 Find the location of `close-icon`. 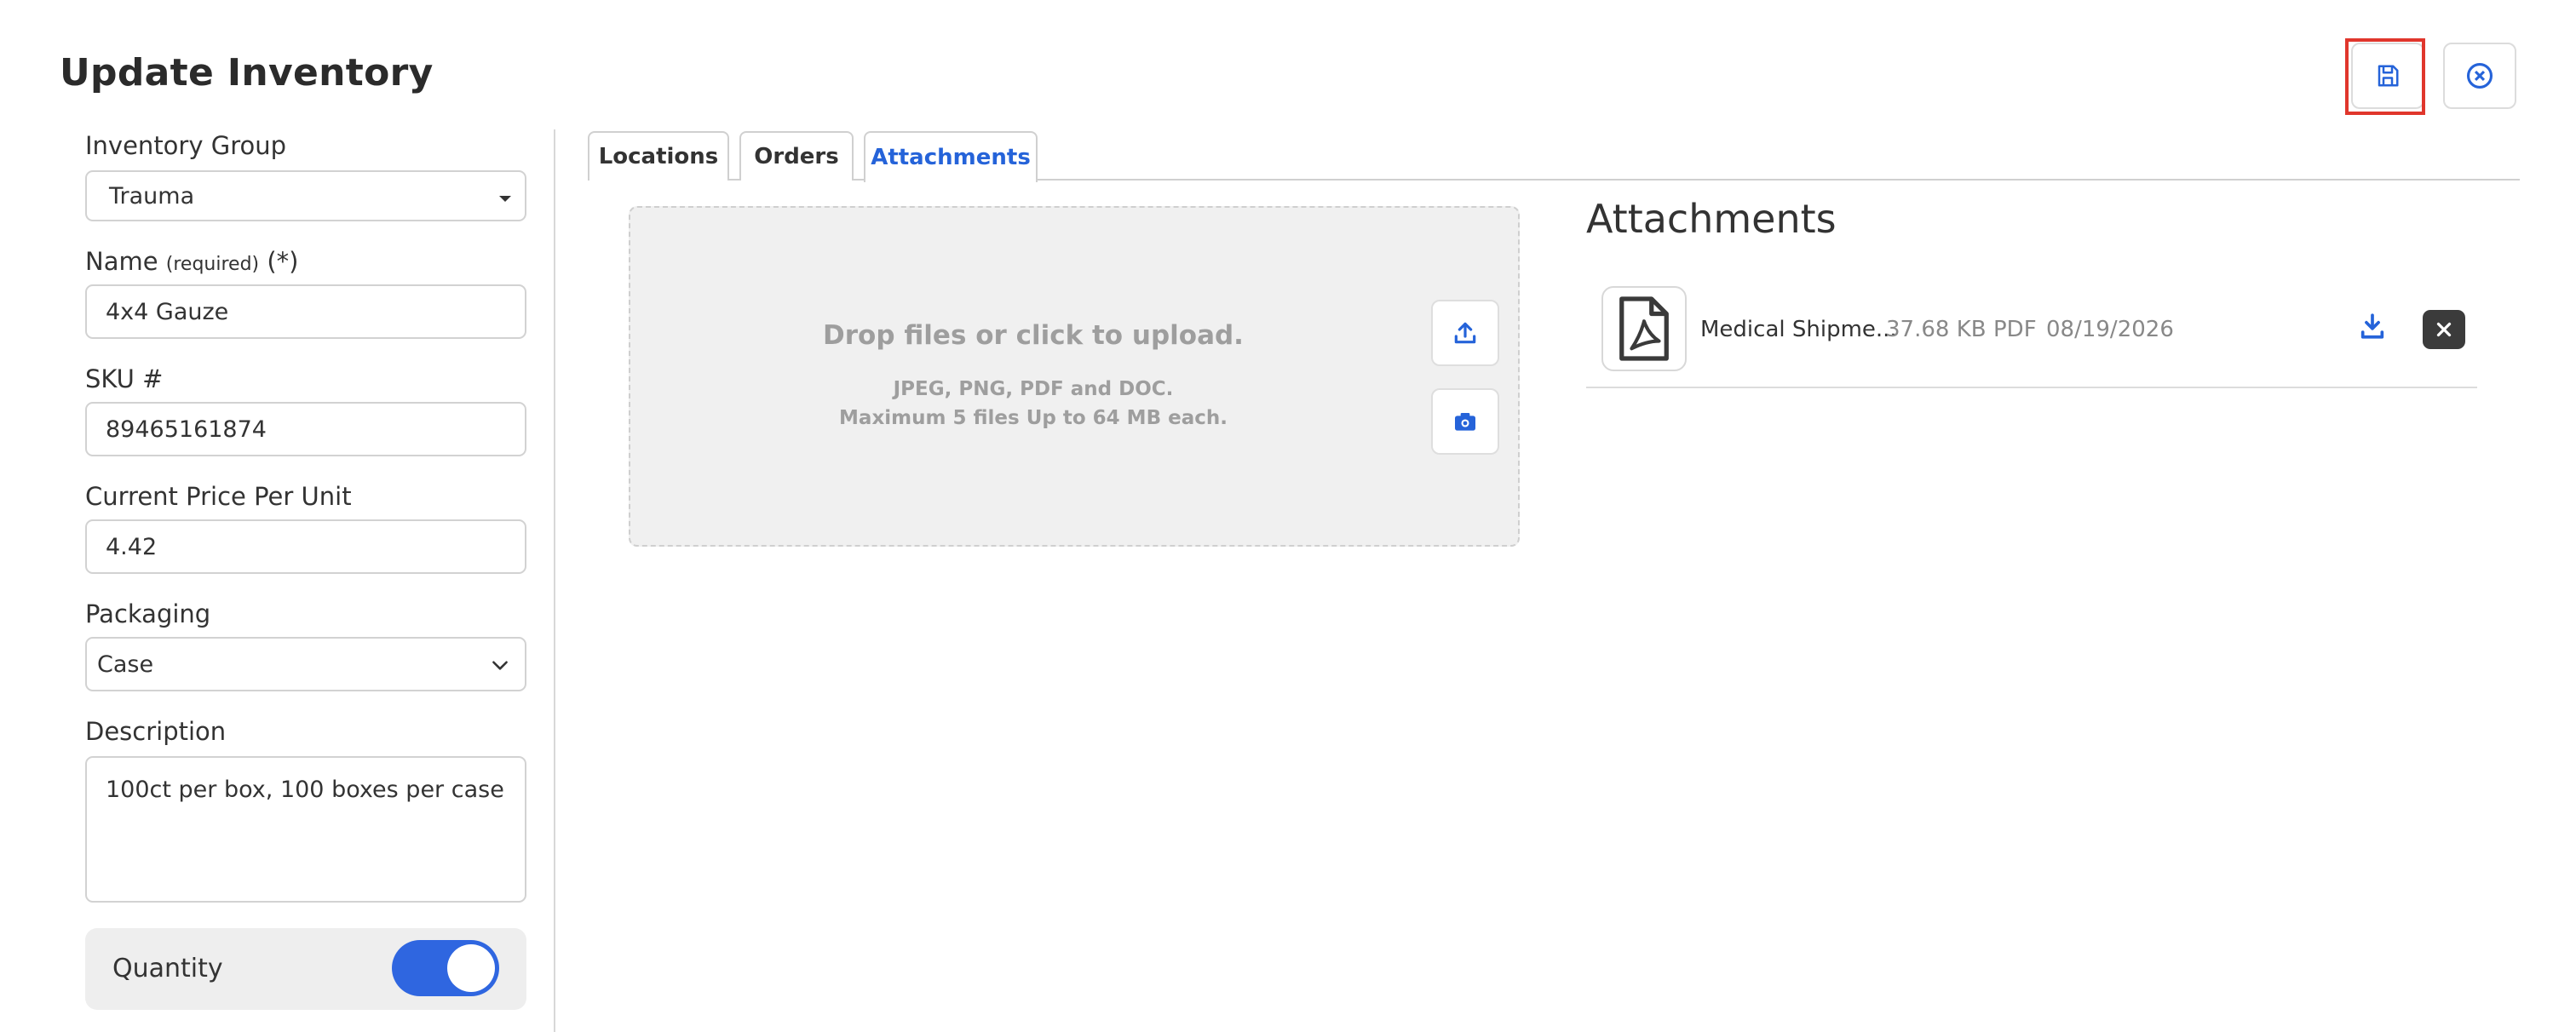

close-icon is located at coordinates (2444, 329).